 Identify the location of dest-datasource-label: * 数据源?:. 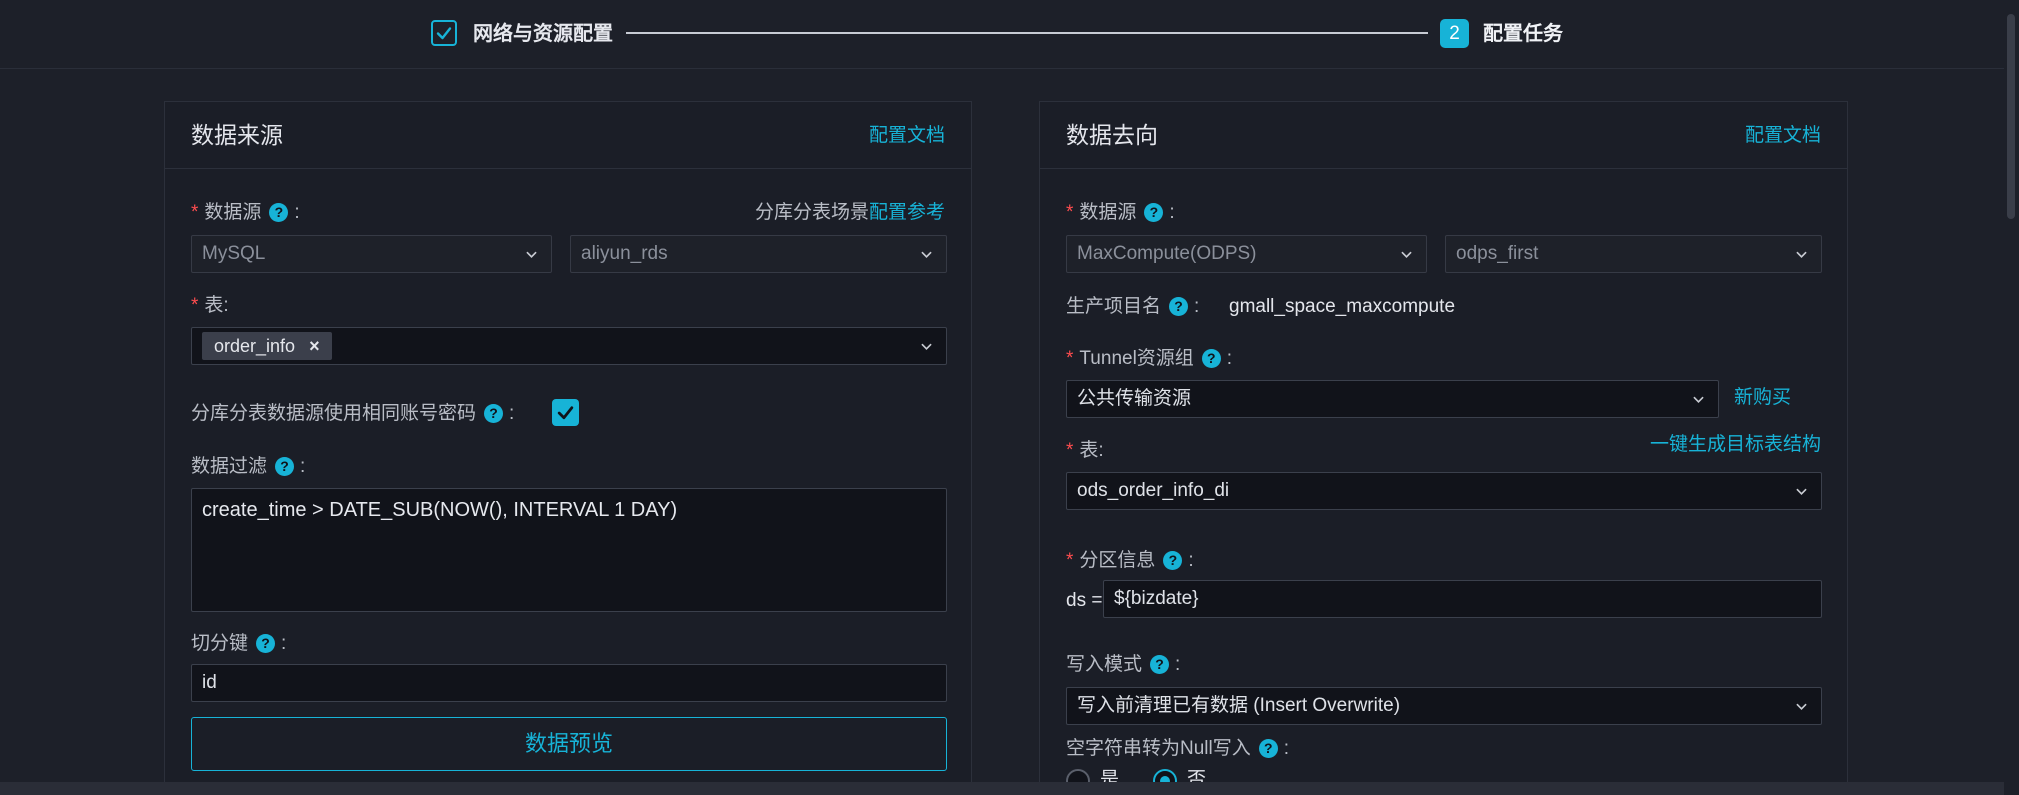
(1120, 212).